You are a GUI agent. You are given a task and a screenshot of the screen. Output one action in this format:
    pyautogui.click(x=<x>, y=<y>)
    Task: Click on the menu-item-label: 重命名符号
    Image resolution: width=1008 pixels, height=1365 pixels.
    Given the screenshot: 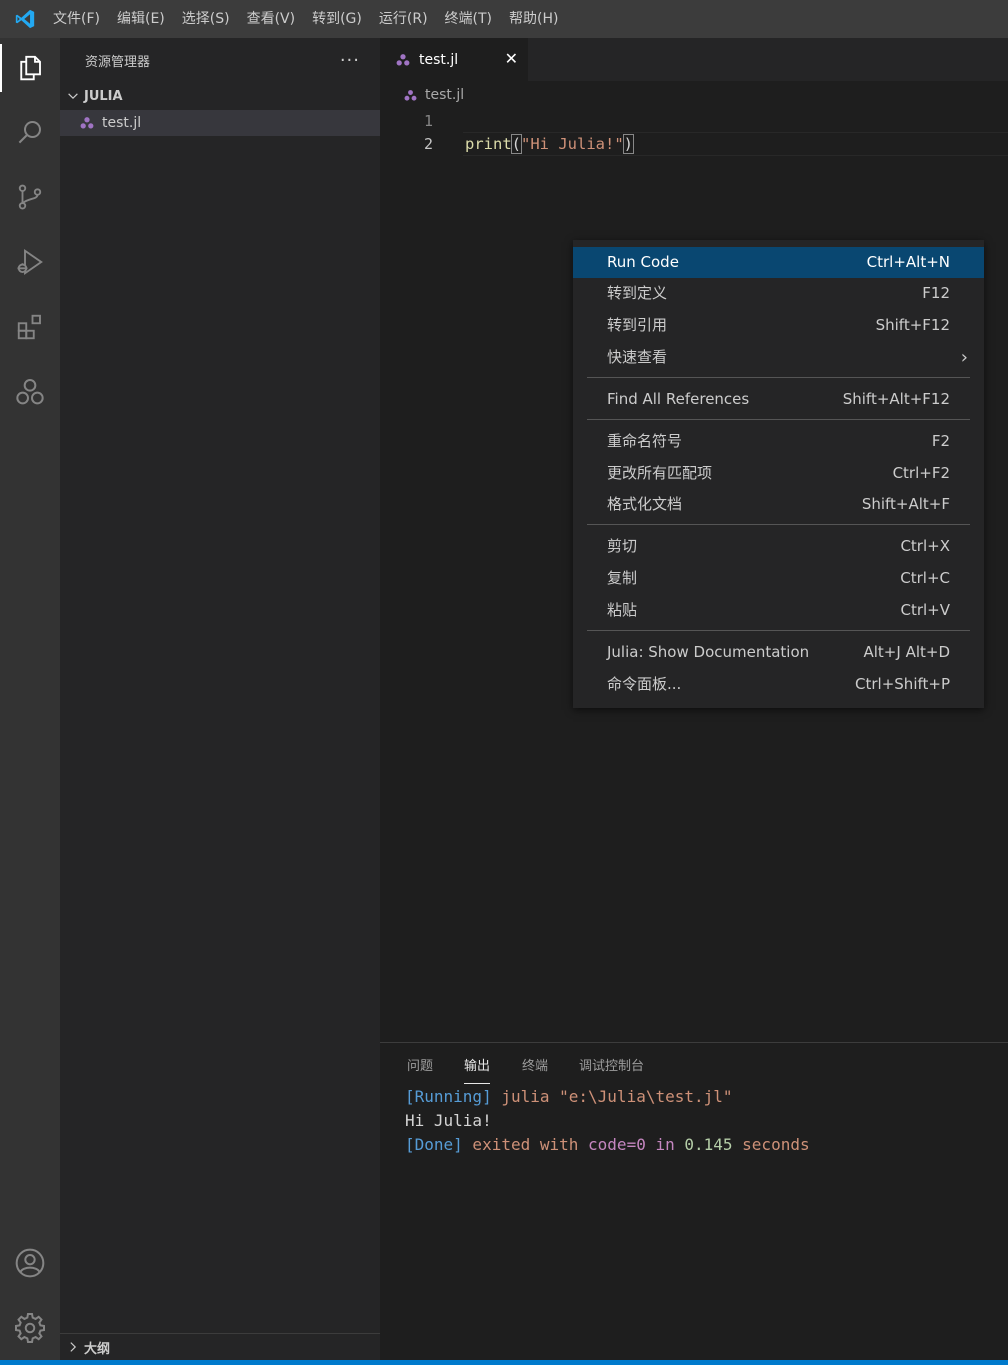 What is the action you would take?
    pyautogui.click(x=645, y=441)
    